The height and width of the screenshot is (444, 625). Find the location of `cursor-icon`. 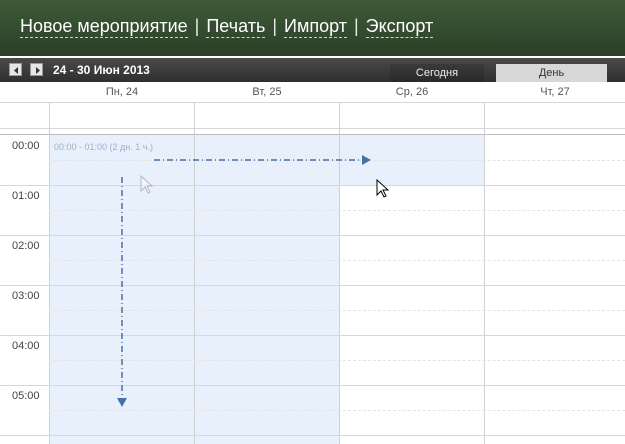

cursor-icon is located at coordinates (383, 188).